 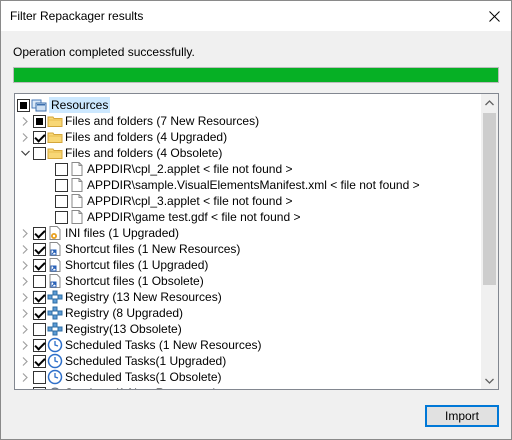 I want to click on tree-row: Files and folders (4 Upgraded), so click(x=123, y=137).